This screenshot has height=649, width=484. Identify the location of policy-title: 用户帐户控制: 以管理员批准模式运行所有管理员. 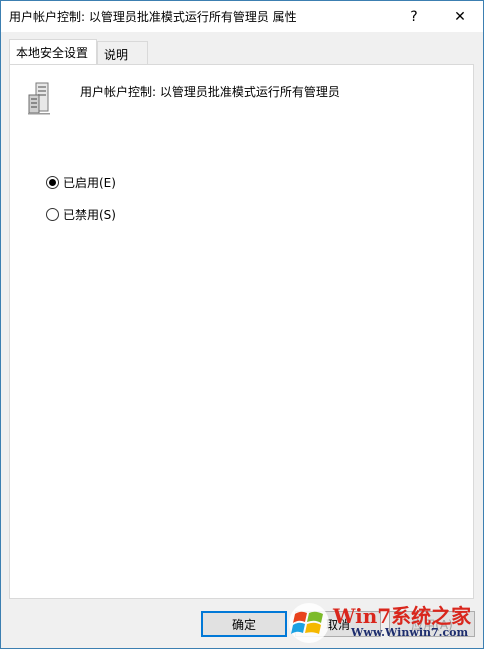
(210, 92).